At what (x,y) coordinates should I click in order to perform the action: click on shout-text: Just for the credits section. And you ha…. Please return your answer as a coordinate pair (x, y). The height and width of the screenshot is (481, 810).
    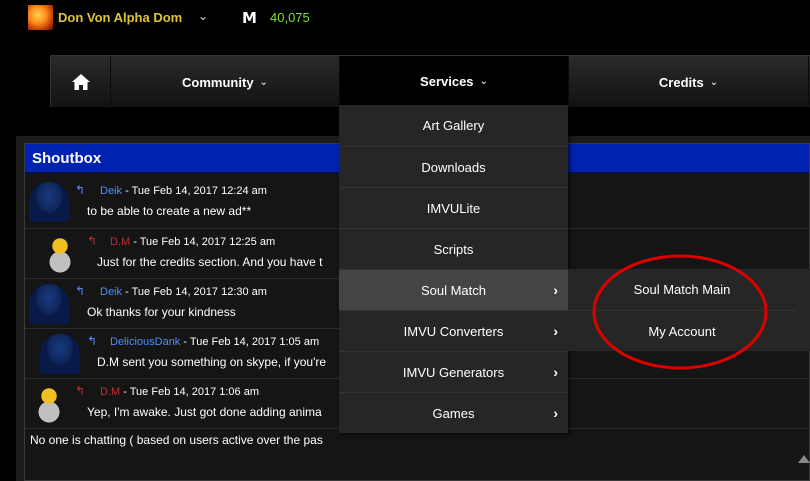
    Looking at the image, I should click on (210, 262).